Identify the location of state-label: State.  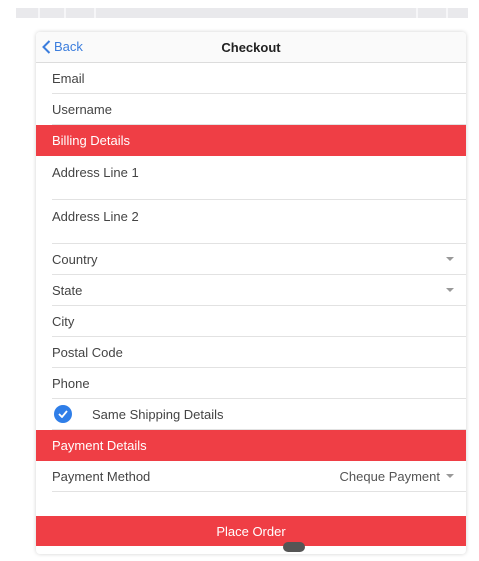
(67, 290).